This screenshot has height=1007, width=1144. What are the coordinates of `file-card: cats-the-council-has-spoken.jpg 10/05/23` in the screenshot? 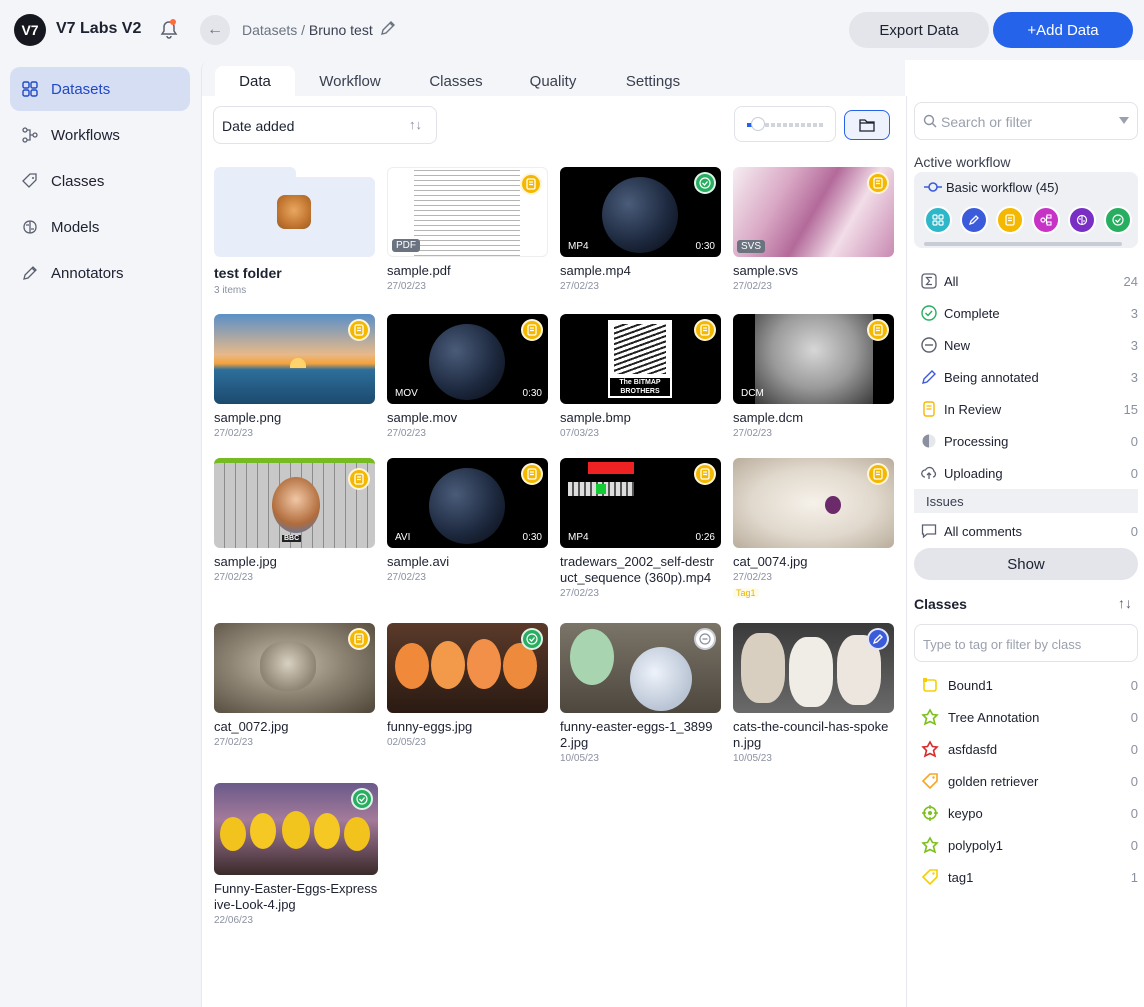 It's located at (813, 693).